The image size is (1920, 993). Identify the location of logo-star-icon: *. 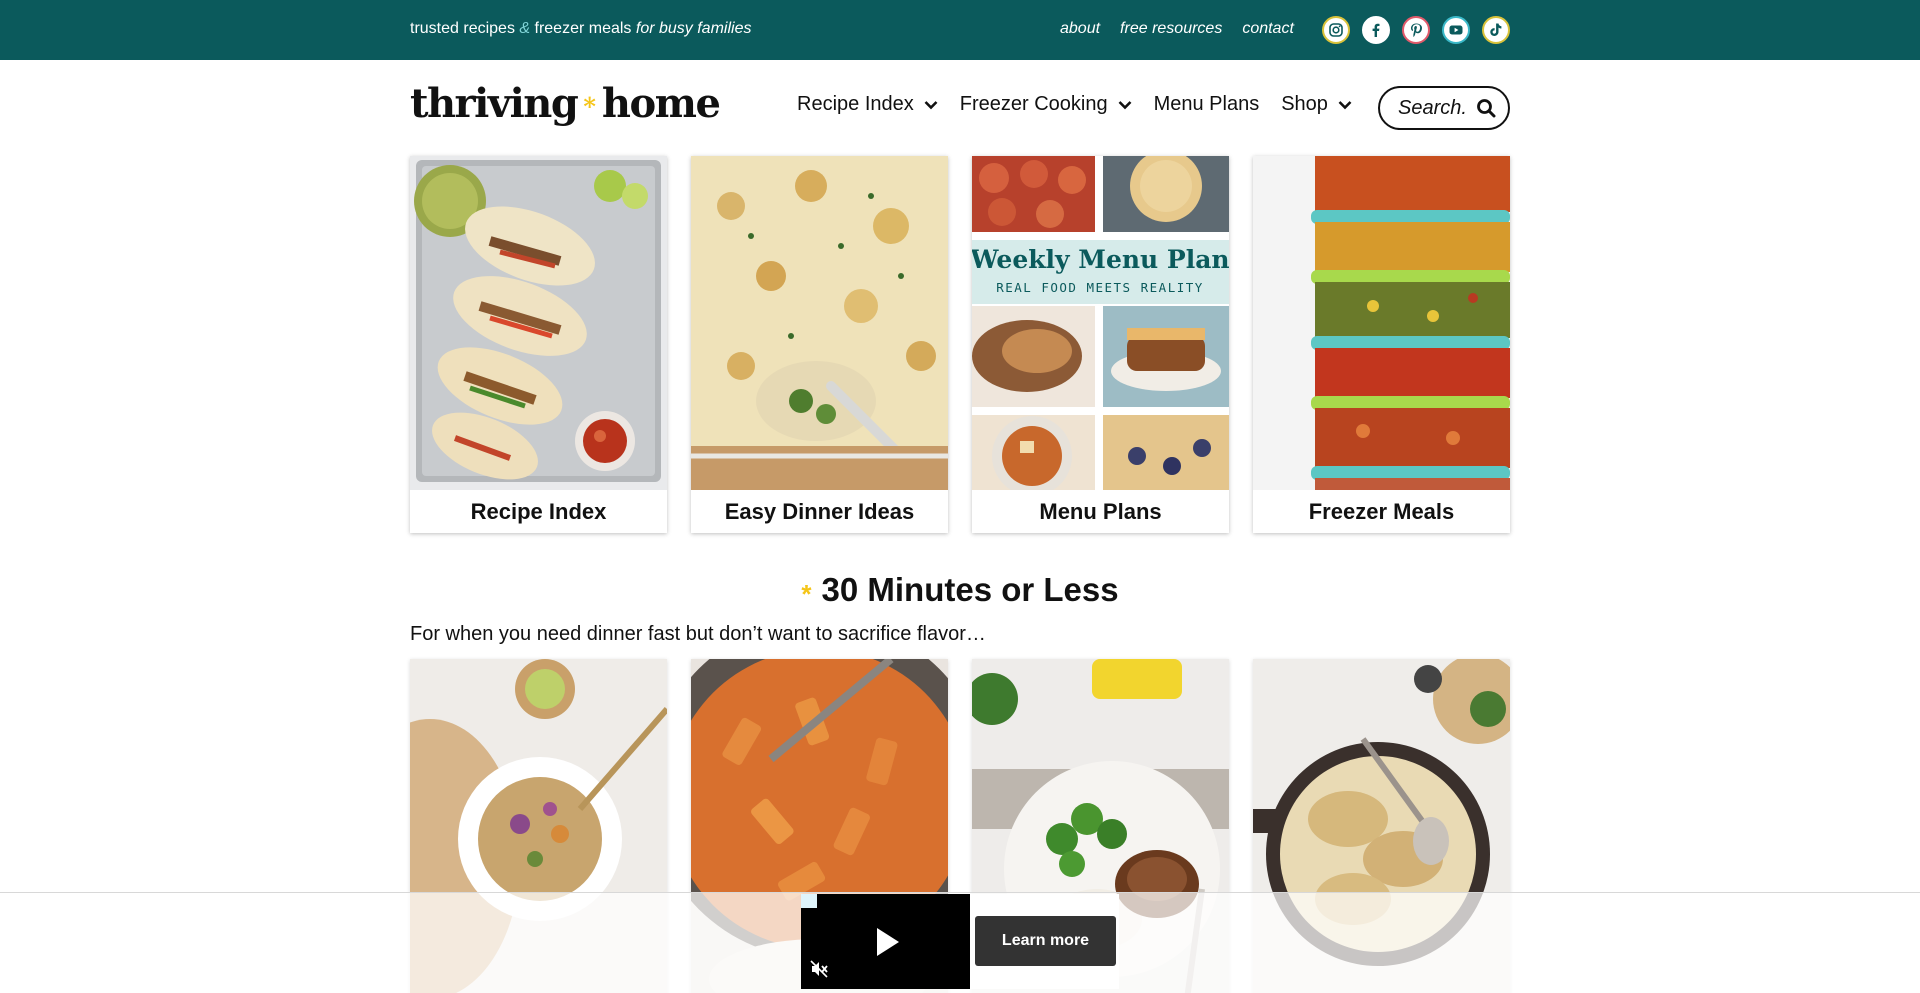
(589, 106).